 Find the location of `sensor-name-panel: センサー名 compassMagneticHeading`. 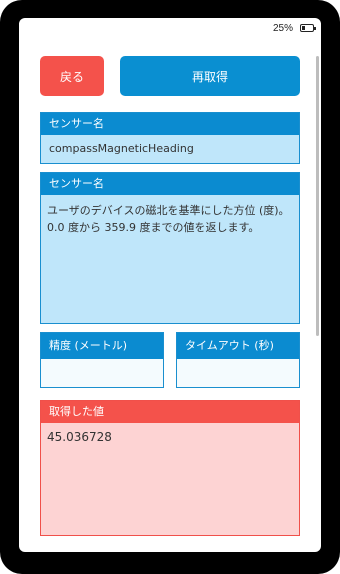

sensor-name-panel: センサー名 compassMagneticHeading is located at coordinates (170, 138).